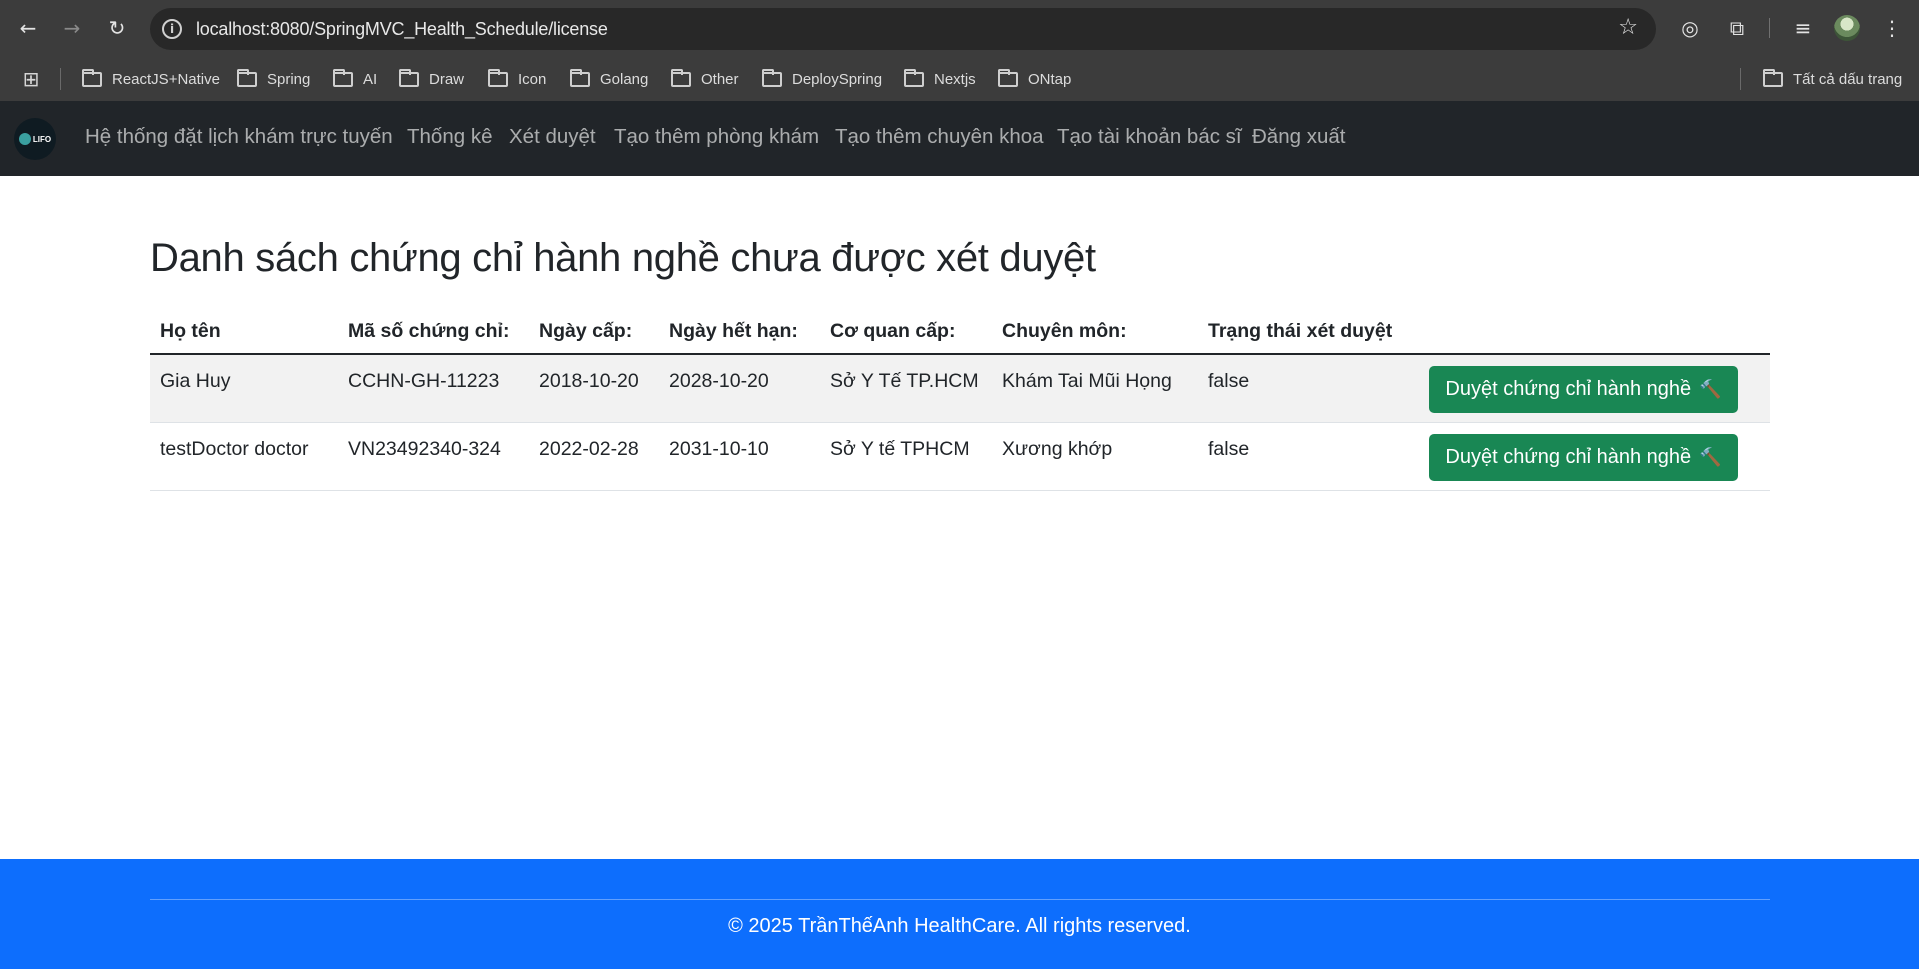  What do you see at coordinates (1057, 449) in the screenshot?
I see `cell-specialty: Xương khớp` at bounding box center [1057, 449].